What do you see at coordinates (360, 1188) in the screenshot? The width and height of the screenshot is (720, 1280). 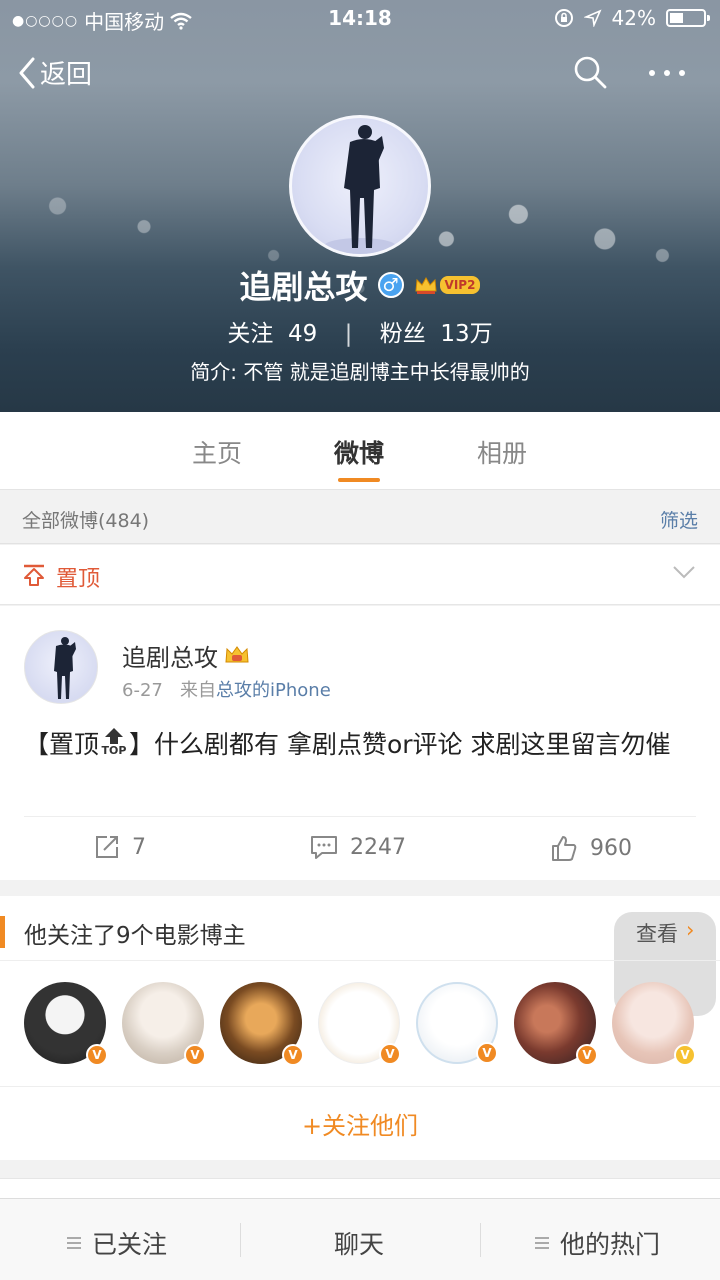 I see `next-card-edge` at bounding box center [360, 1188].